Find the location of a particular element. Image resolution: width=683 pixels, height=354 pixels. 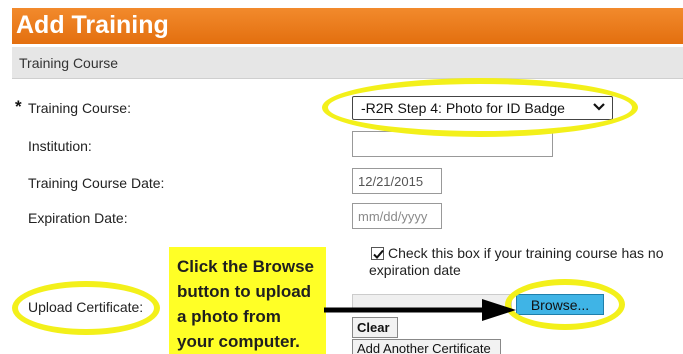

upload-certificate-label: Upload Certificate: is located at coordinates (86, 307).